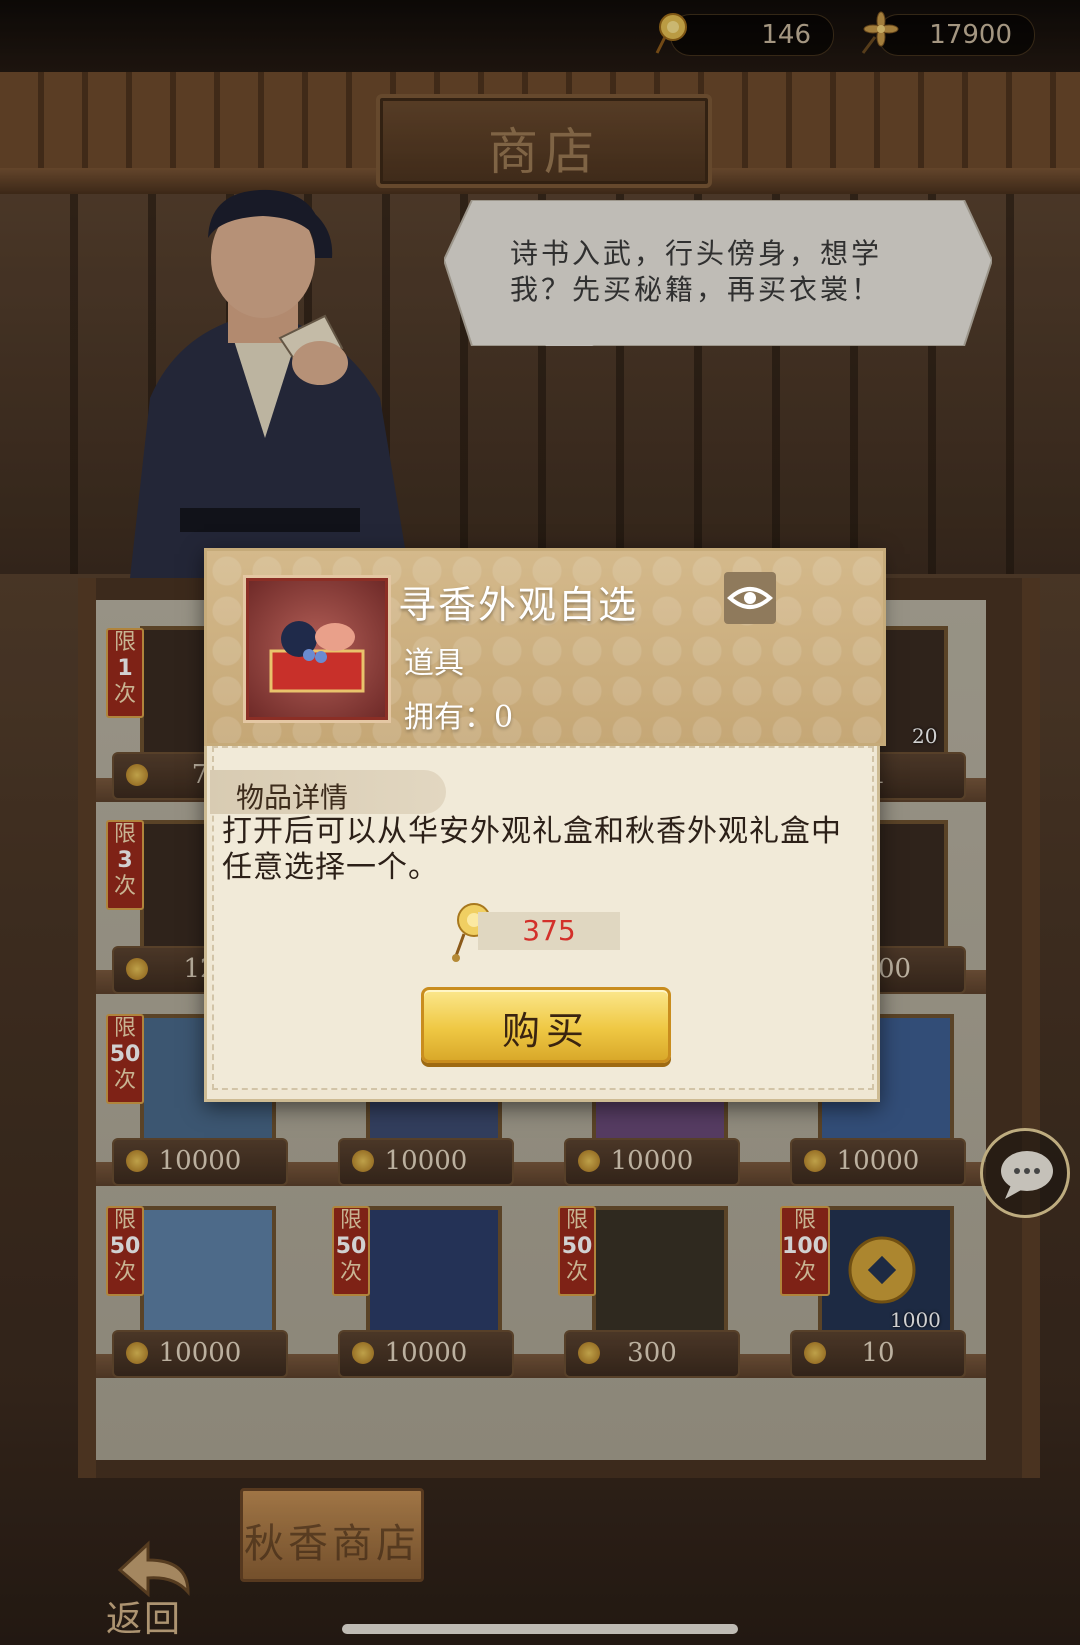 This screenshot has height=1645, width=1080. Describe the element at coordinates (546, 1025) in the screenshot. I see `buy-button: 购买` at that location.